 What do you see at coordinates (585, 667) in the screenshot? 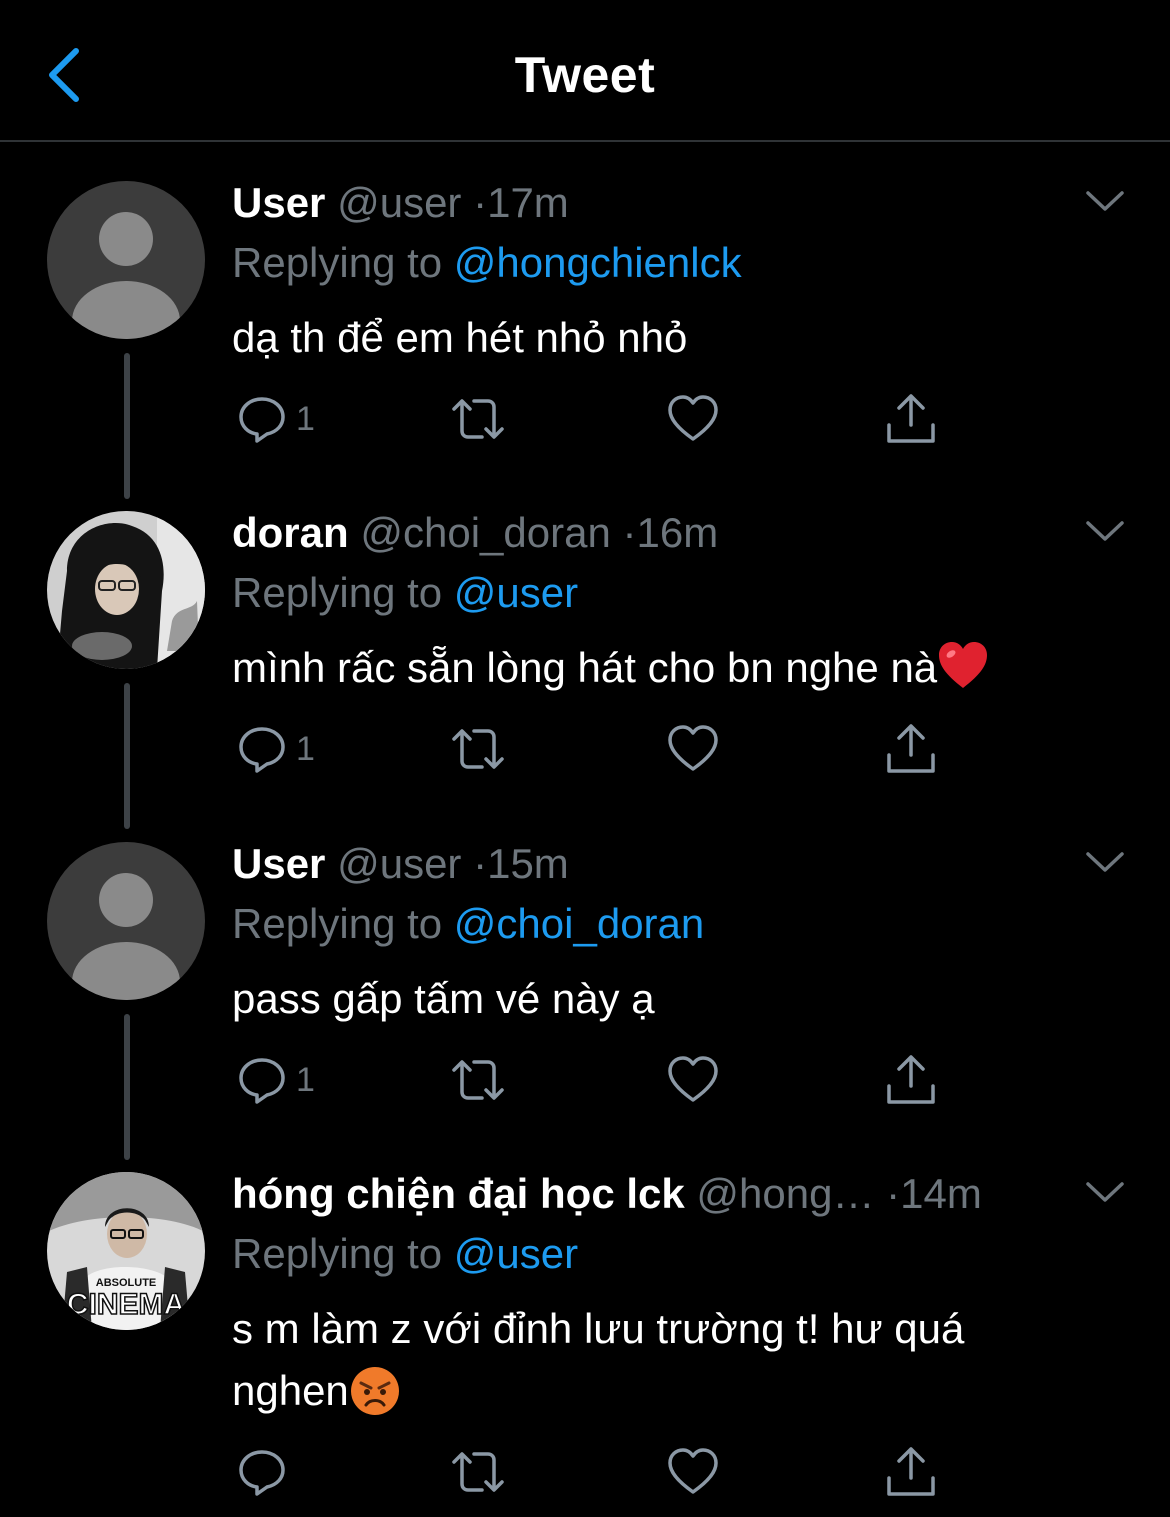
I see `tweet-text: mình rấc sẵn lòng hát cho bn nghe nà` at bounding box center [585, 667].